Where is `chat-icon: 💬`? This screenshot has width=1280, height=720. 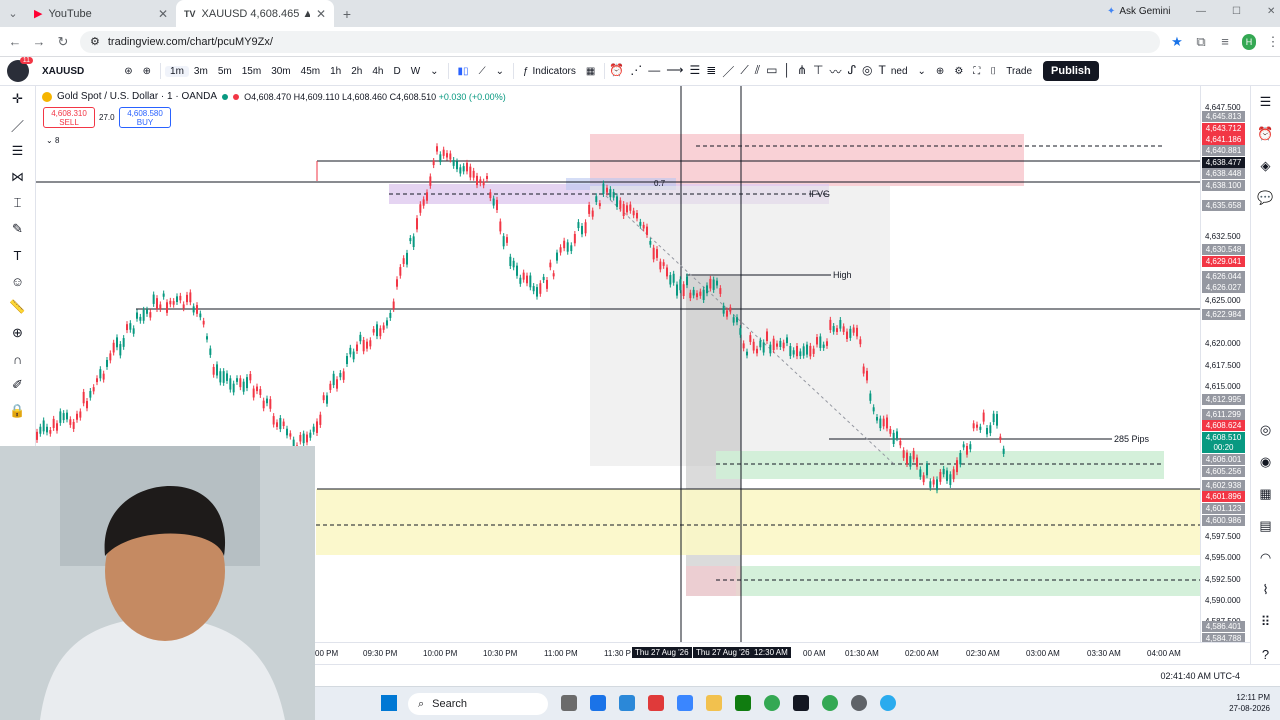
chat-icon: 💬 is located at coordinates (1265, 198).